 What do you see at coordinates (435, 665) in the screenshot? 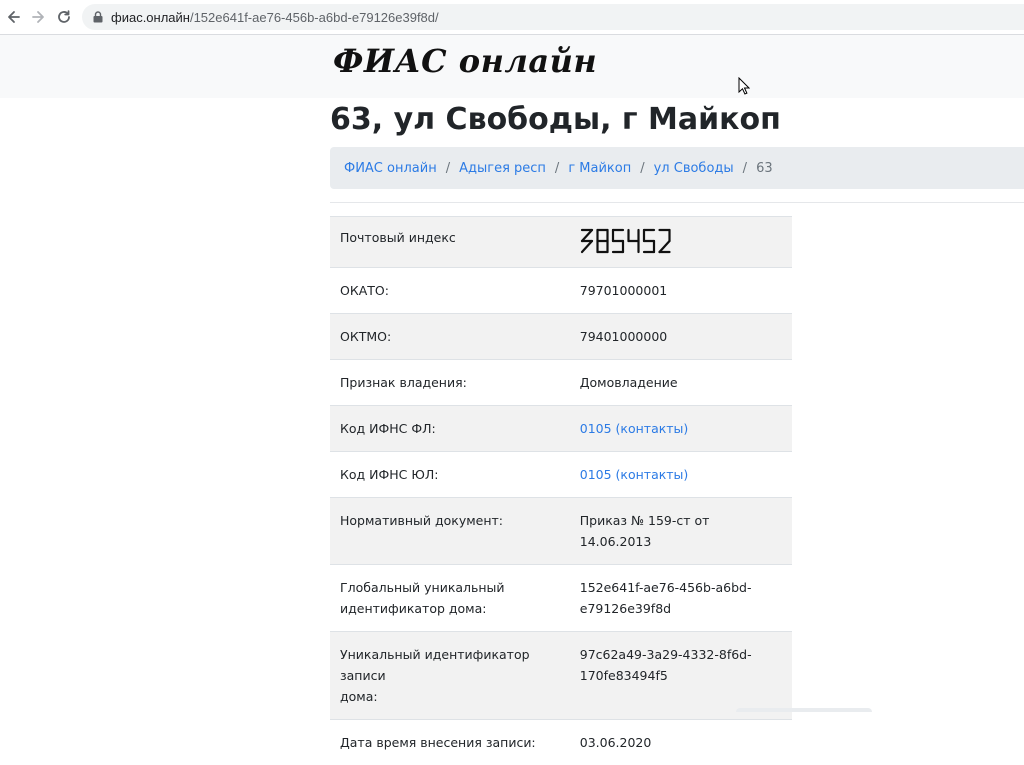
I see `record-id-label-line1: Уникальный идентификатор записи` at bounding box center [435, 665].